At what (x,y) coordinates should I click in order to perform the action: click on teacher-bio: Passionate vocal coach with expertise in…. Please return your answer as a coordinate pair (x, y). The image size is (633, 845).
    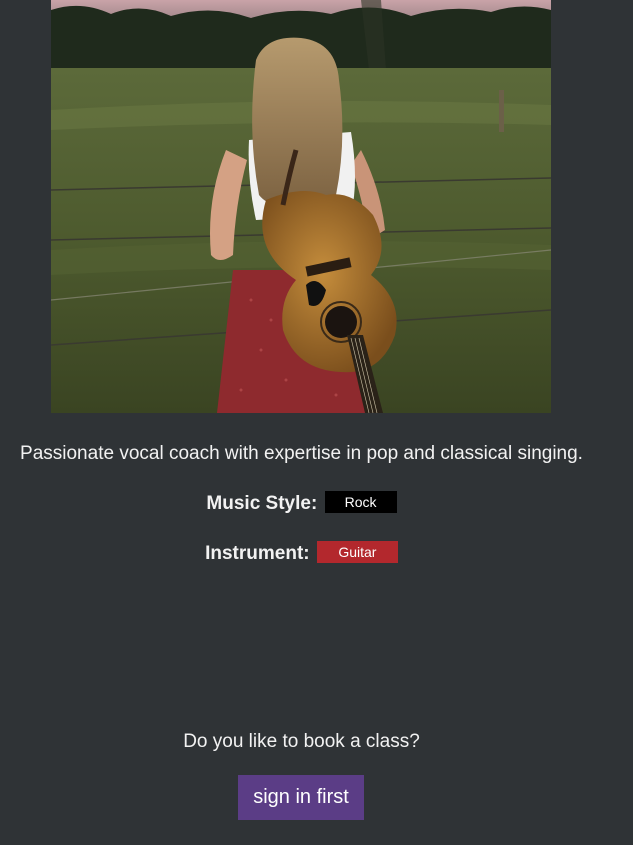
    Looking at the image, I should click on (301, 453).